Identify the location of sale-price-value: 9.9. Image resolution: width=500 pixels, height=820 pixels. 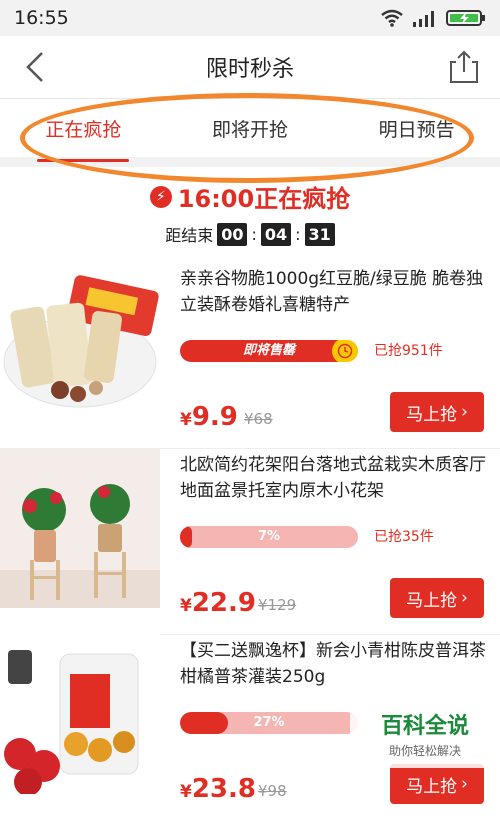
(214, 417).